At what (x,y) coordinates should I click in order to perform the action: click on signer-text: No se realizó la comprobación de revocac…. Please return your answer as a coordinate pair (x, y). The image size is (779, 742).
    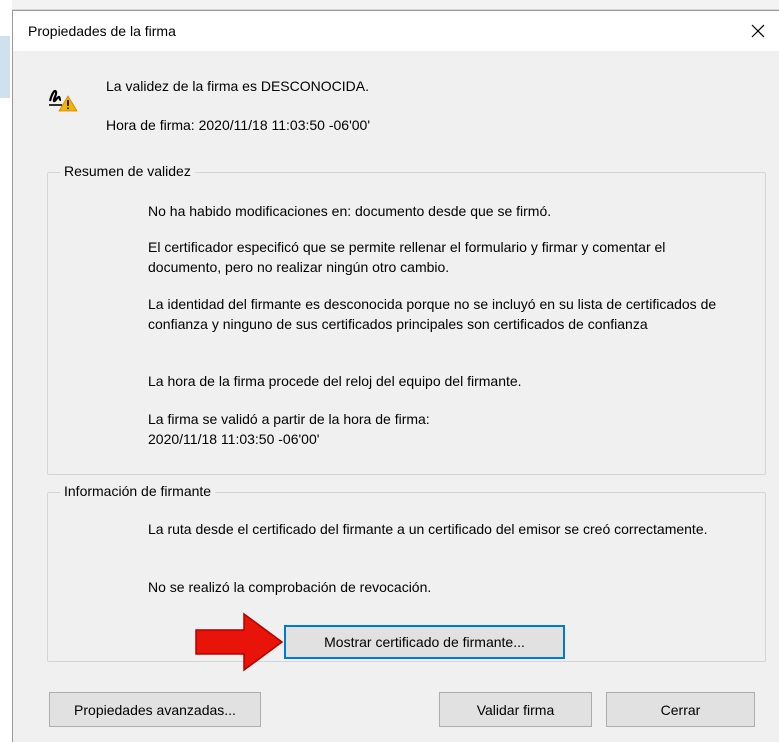
    Looking at the image, I should click on (290, 587).